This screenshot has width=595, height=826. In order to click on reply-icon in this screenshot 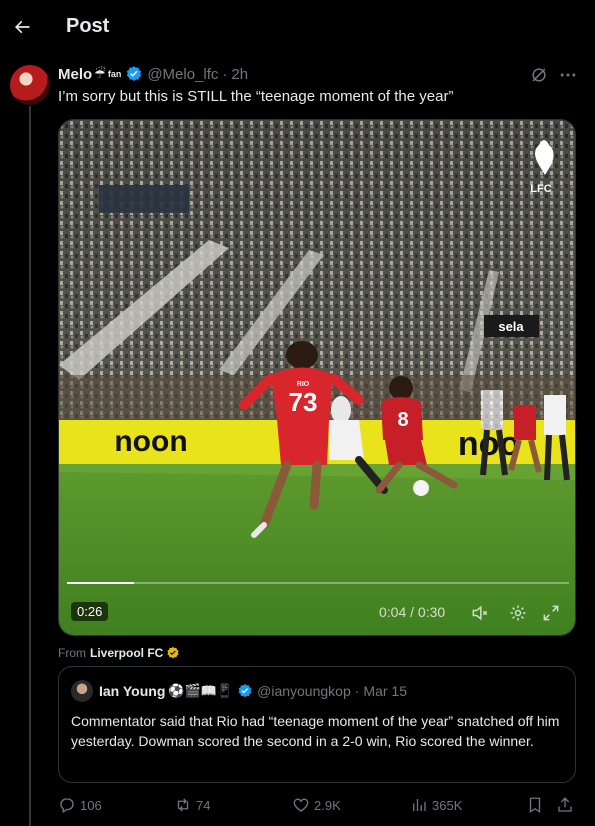, I will do `click(67, 805)`.